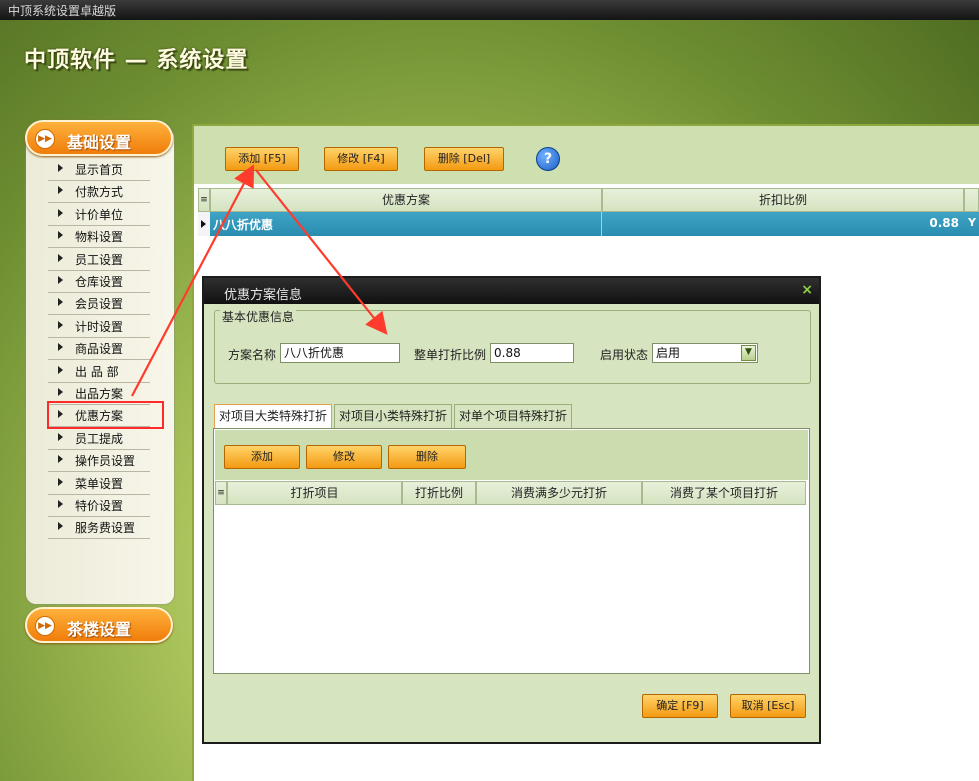  I want to click on arrow-to-add-button, so click(193, 280).